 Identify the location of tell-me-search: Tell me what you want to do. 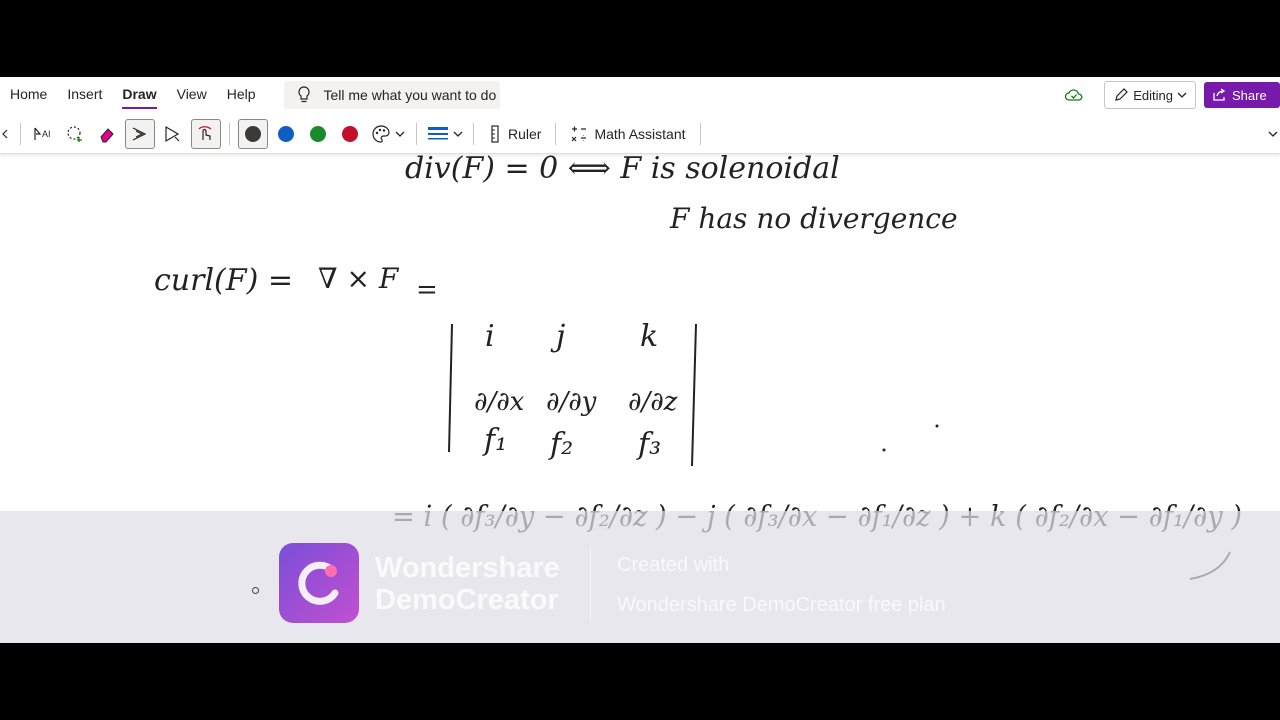
(391, 95).